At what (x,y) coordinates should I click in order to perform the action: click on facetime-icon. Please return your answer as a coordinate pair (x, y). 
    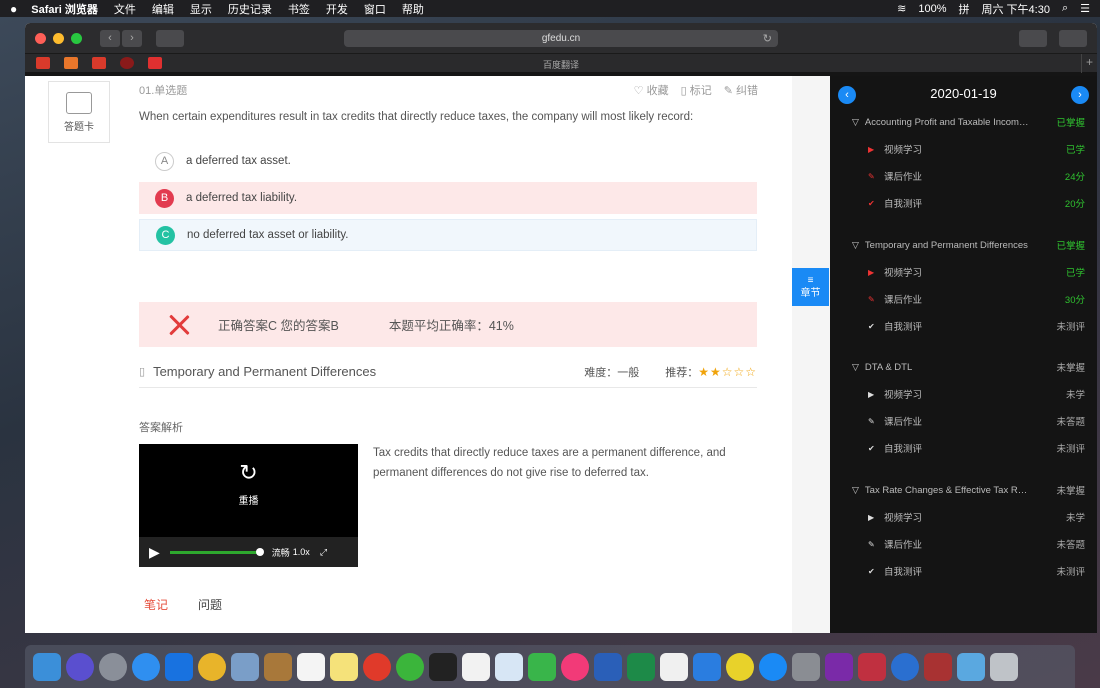
    Looking at the image, I should click on (542, 666).